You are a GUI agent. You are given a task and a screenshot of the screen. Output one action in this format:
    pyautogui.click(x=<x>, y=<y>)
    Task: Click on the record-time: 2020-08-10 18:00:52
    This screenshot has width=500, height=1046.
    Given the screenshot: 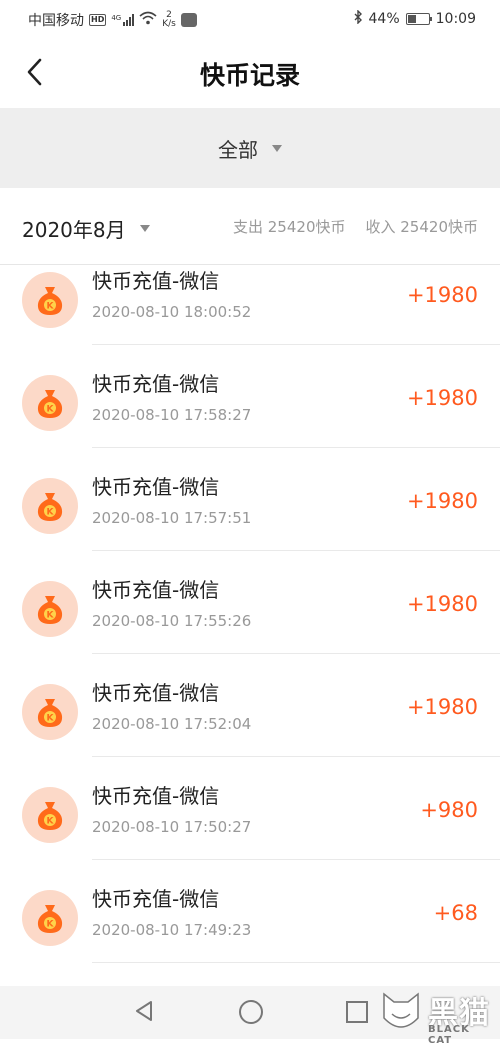 What is the action you would take?
    pyautogui.click(x=172, y=312)
    